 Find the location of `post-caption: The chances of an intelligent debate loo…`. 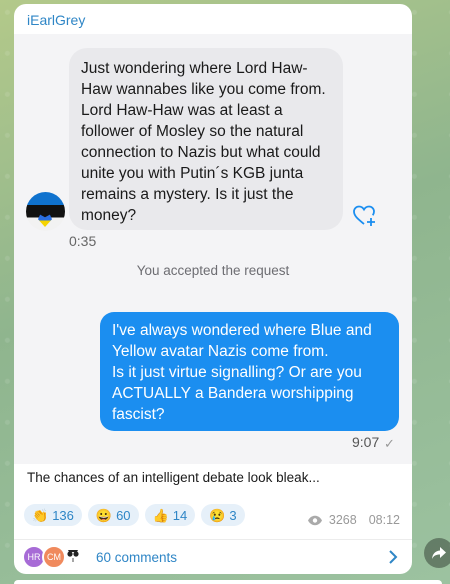

post-caption: The chances of an intelligent debate loo… is located at coordinates (173, 477).